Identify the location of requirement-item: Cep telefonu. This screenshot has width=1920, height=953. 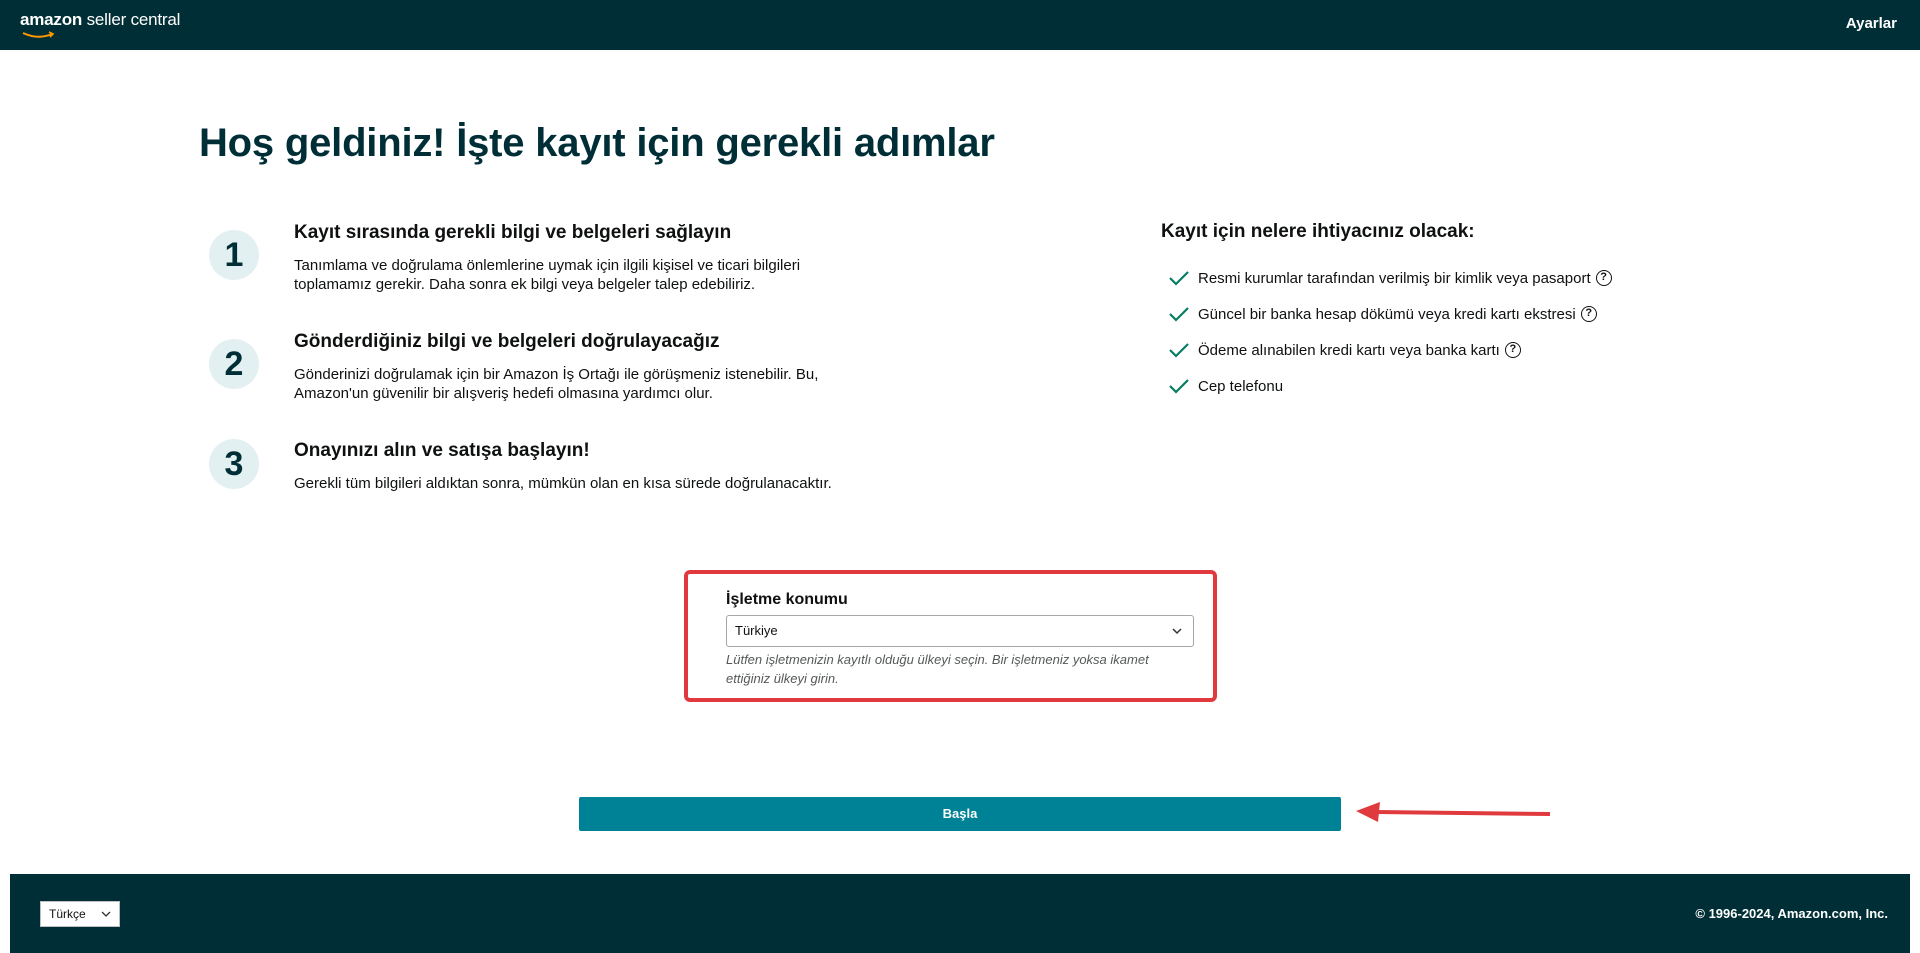
(1225, 386).